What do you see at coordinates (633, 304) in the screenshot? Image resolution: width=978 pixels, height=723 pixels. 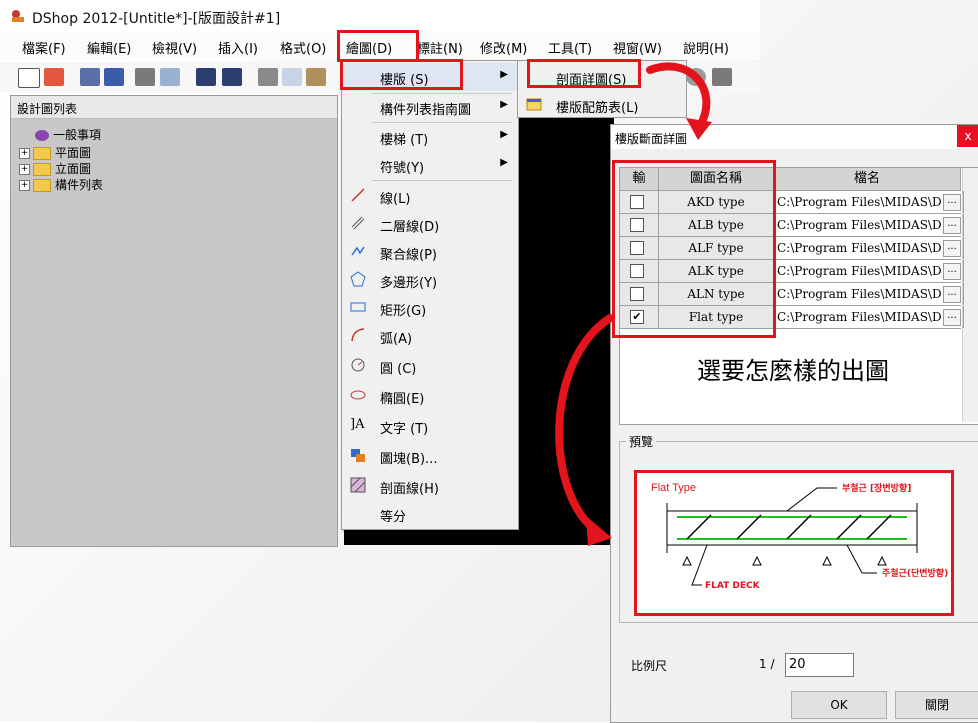 I see `annotation-arrows` at bounding box center [633, 304].